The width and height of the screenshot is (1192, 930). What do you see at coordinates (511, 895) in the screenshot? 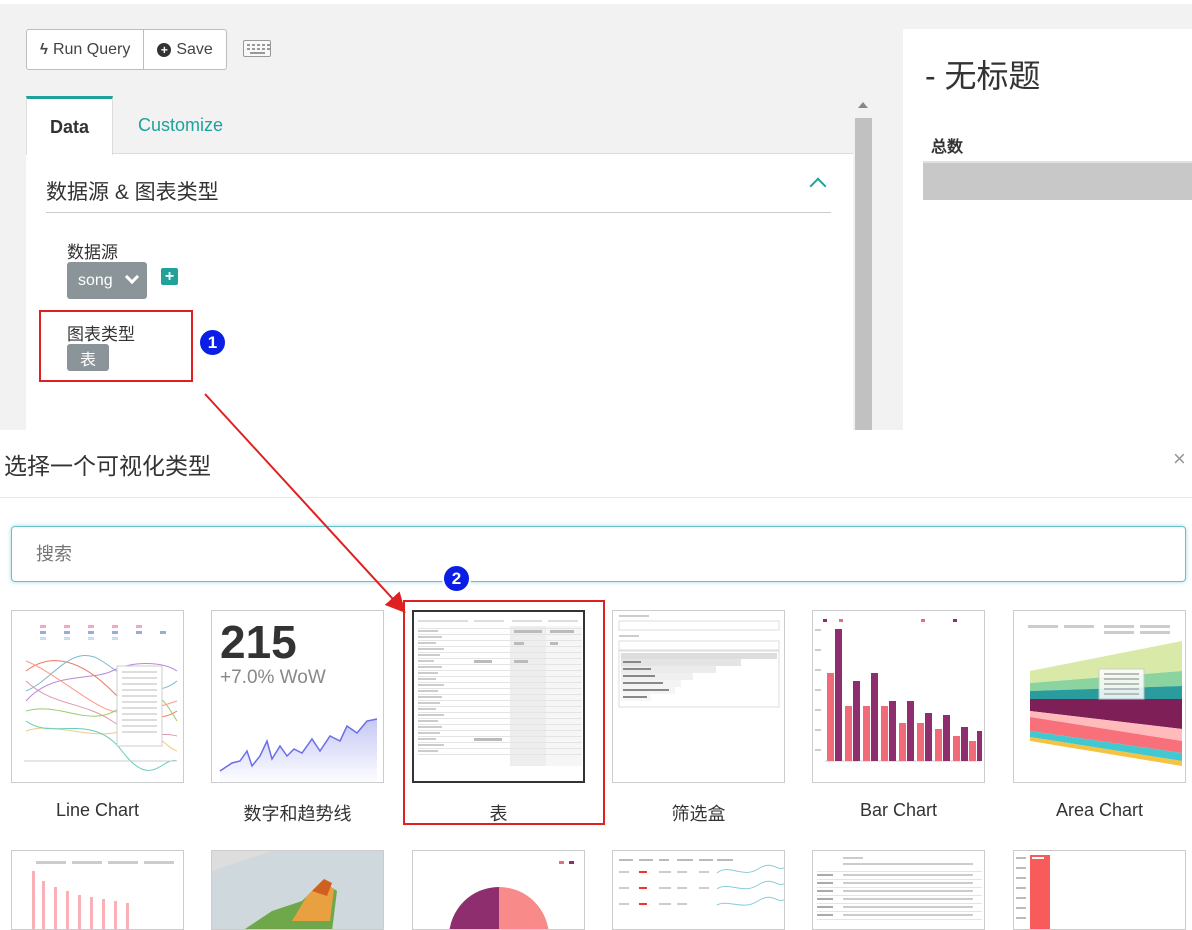
I see `pie-chart-thumb-icon` at bounding box center [511, 895].